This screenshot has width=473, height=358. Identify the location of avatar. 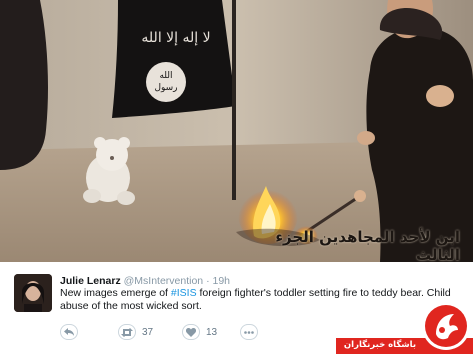
(33, 293).